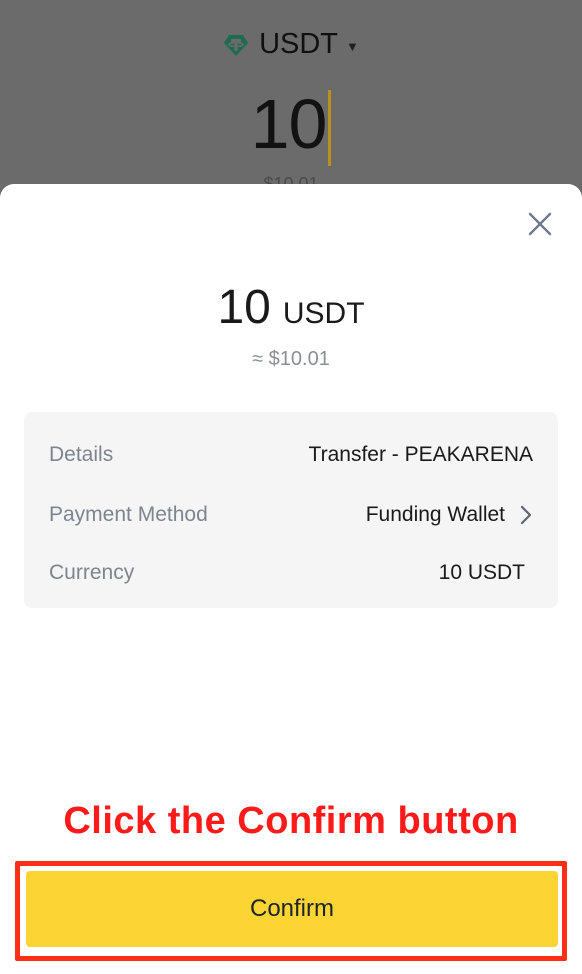 The width and height of the screenshot is (582, 974). What do you see at coordinates (291, 821) in the screenshot?
I see `annotation-text: Click the Confirm button` at bounding box center [291, 821].